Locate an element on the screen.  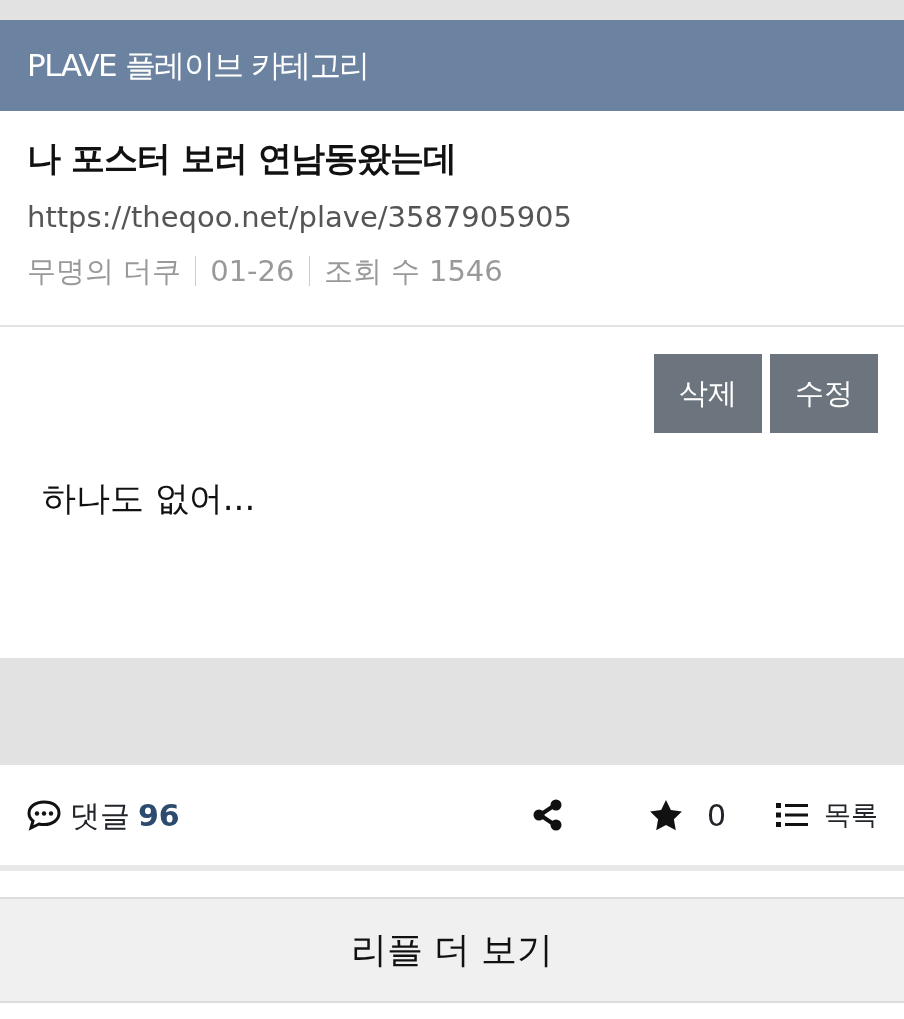
share-icon is located at coordinates (547, 815).